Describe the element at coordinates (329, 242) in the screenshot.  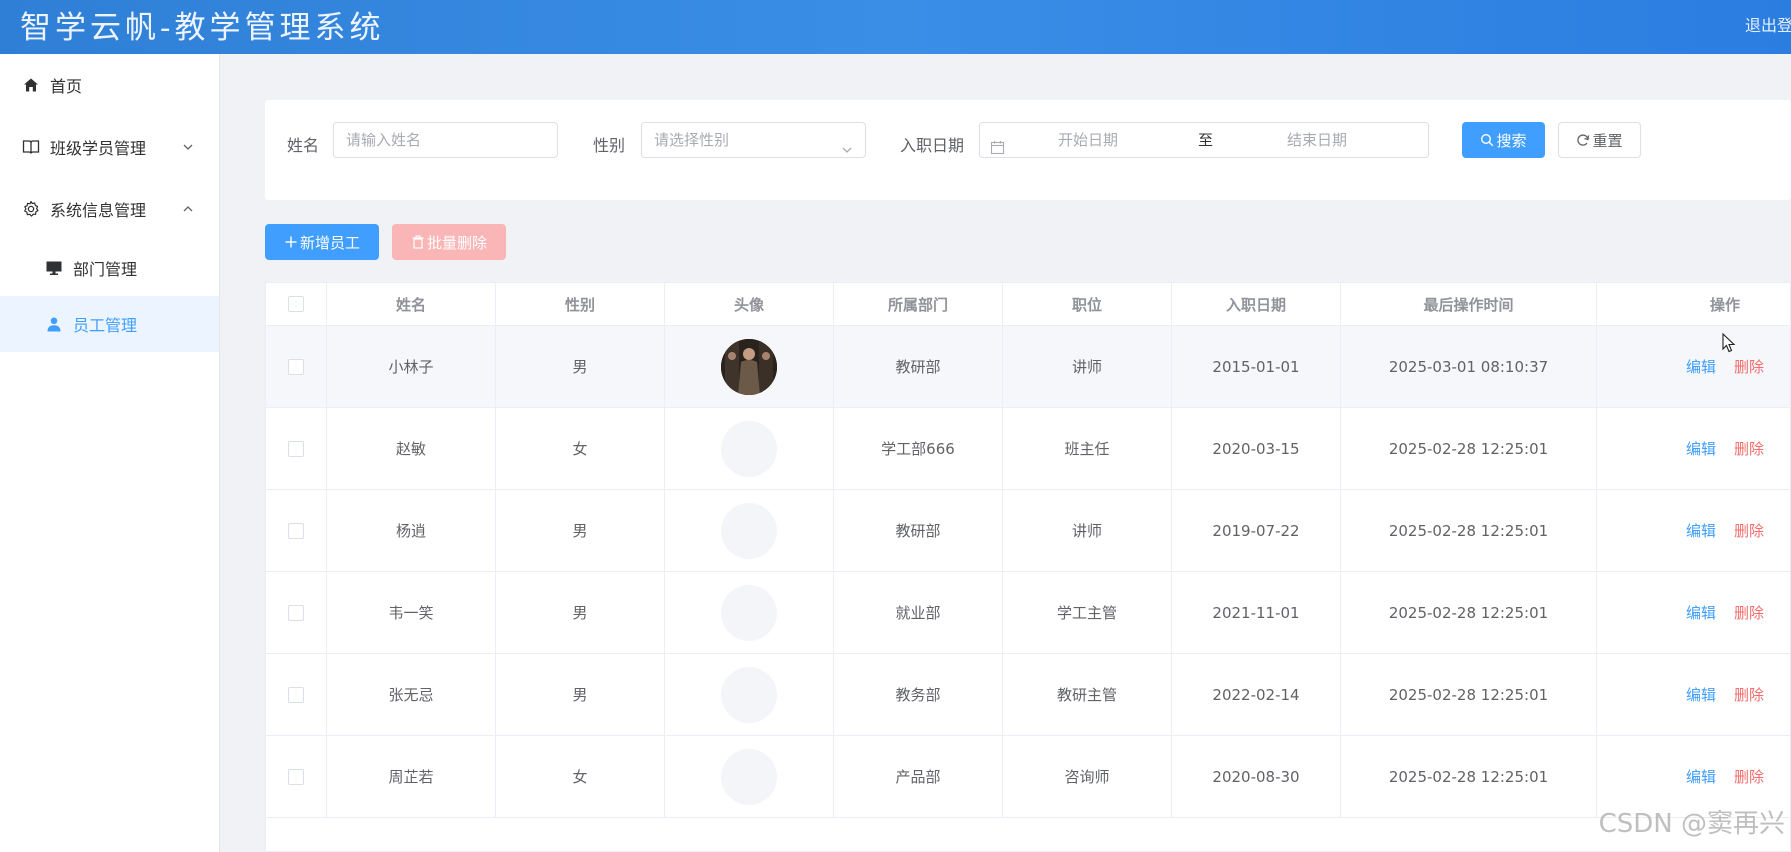
I see `add-employee-label: 新增员工` at that location.